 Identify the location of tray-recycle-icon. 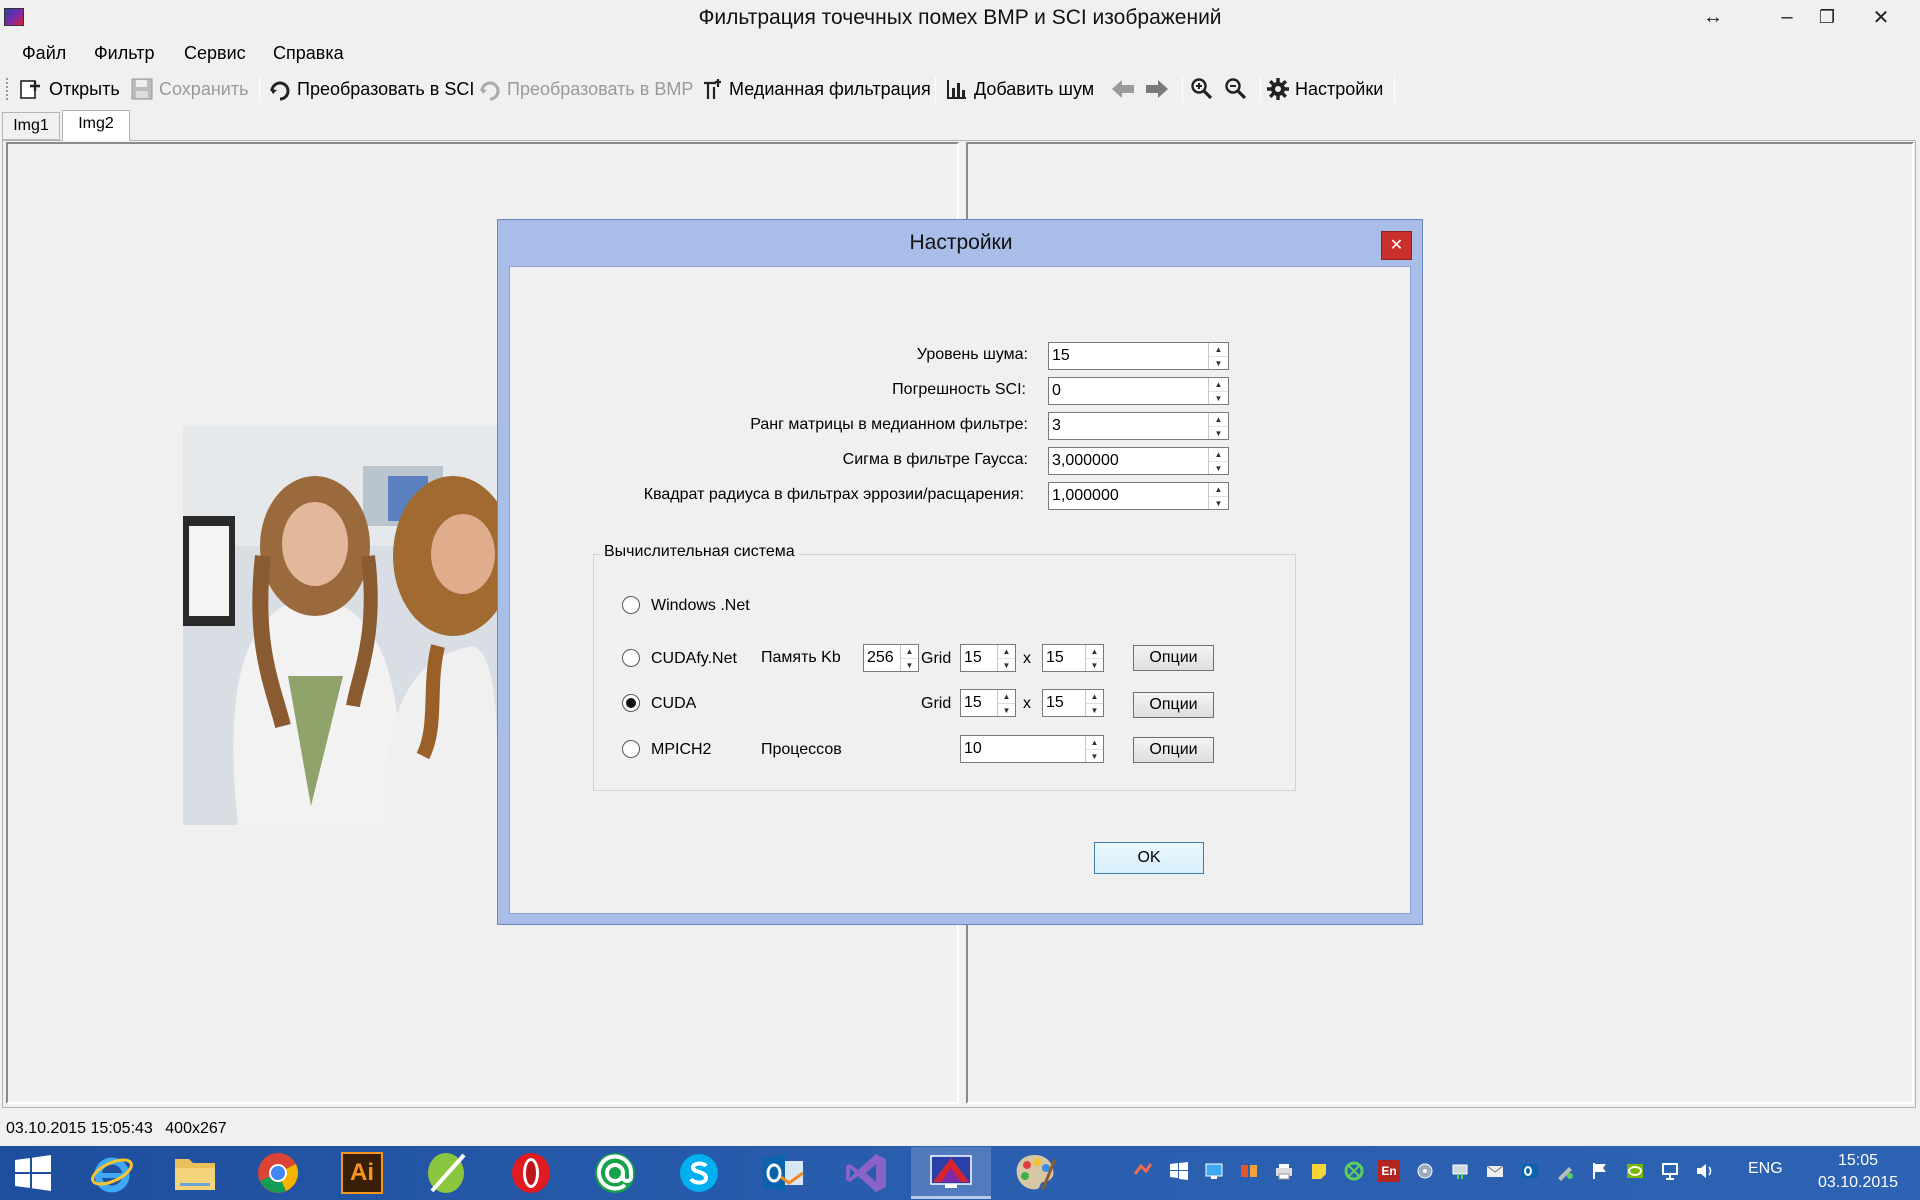
(1354, 1171).